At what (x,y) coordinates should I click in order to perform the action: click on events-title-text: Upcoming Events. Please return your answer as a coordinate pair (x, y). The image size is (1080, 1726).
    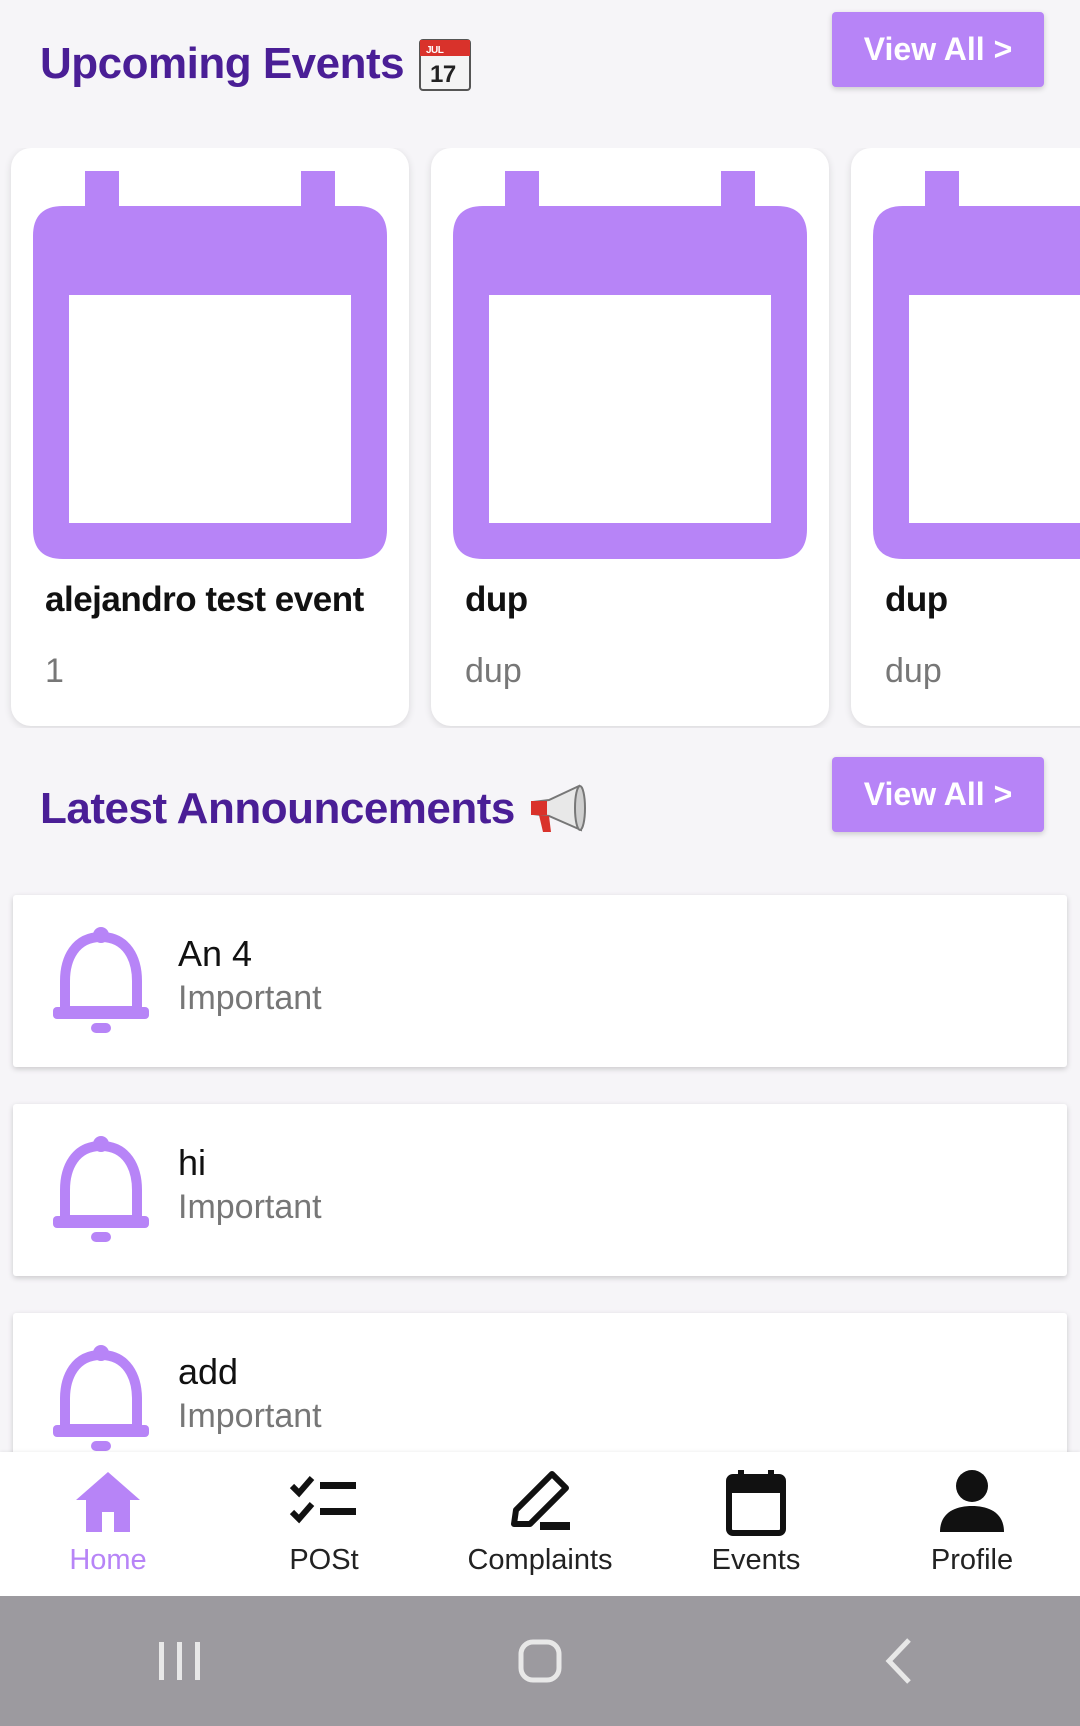
    Looking at the image, I should click on (222, 63).